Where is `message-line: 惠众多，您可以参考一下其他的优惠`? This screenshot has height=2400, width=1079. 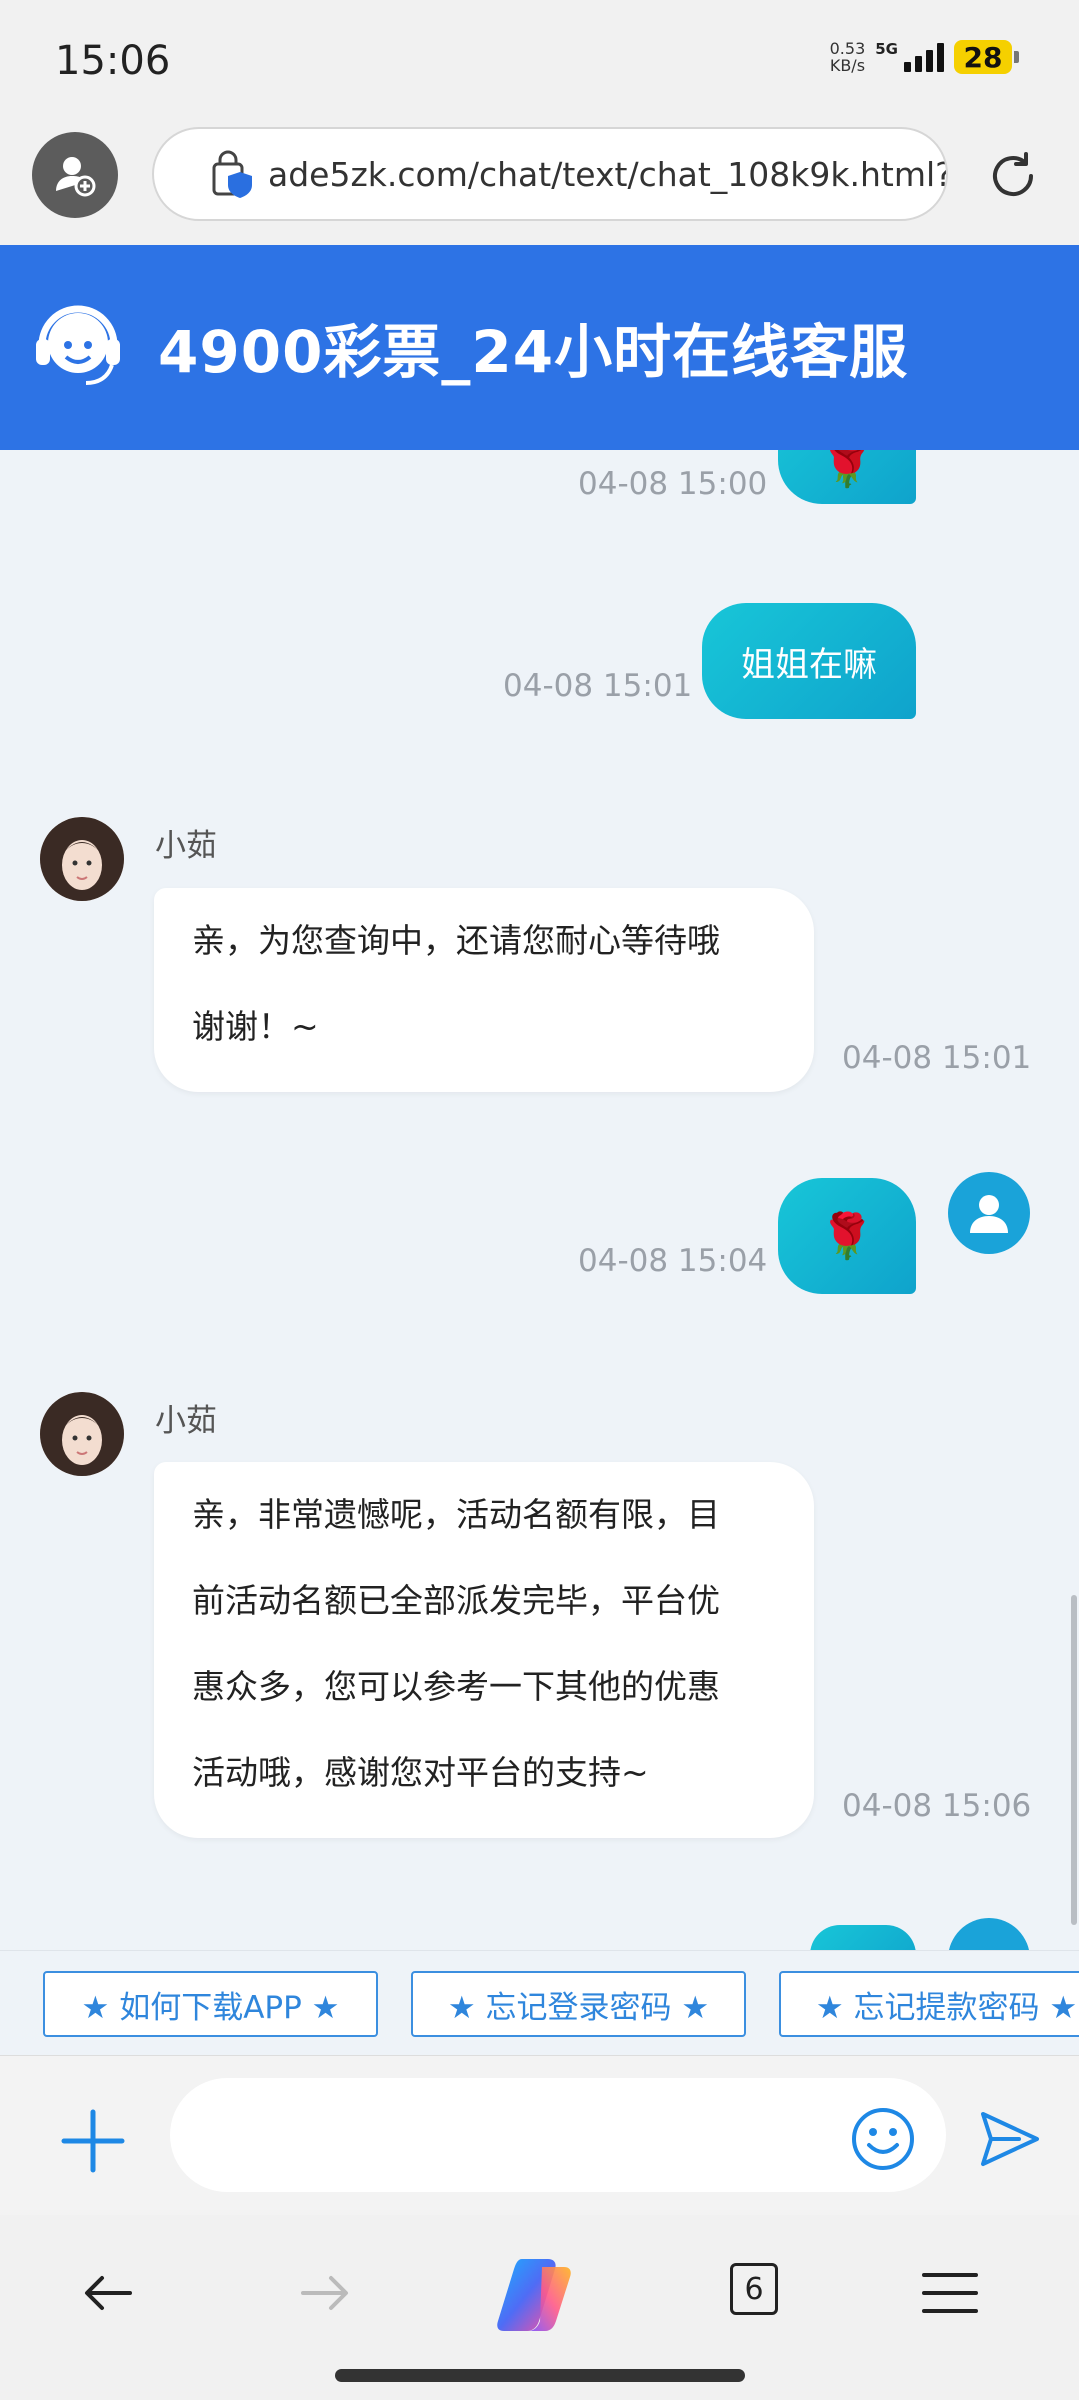 message-line: 惠众多，您可以参考一下其他的优惠 is located at coordinates (456, 1686).